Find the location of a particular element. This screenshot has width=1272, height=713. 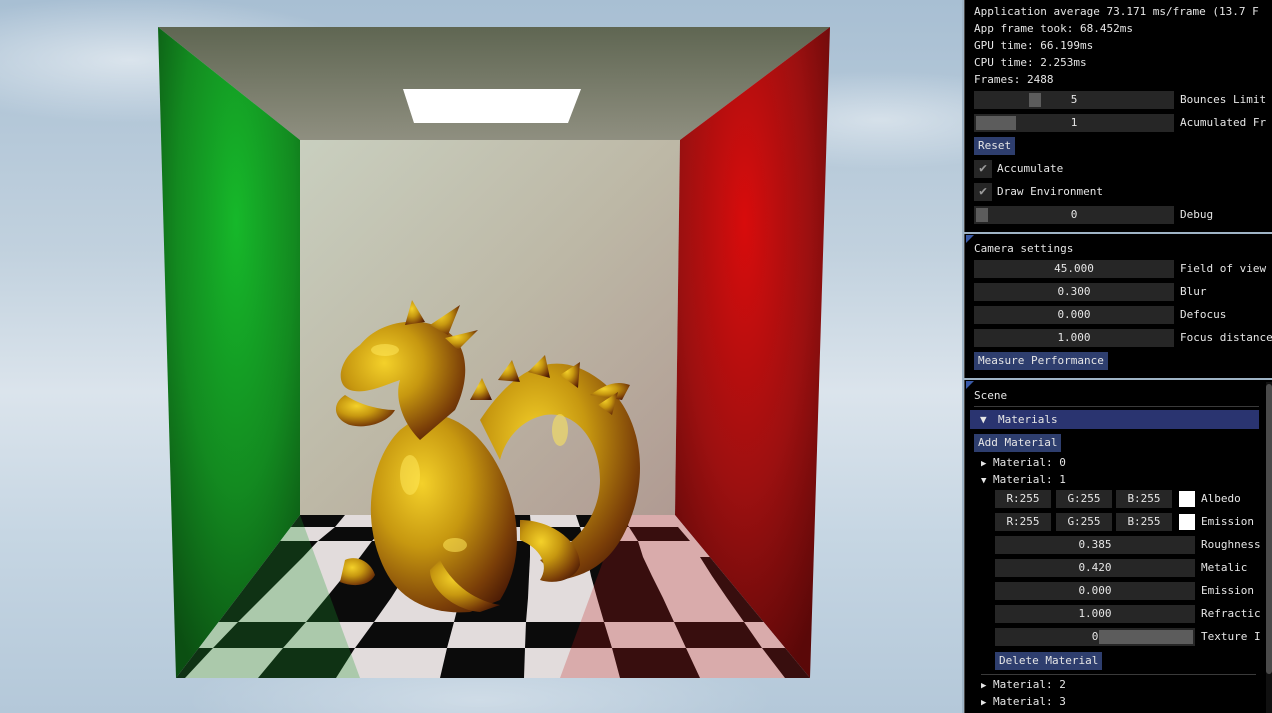

blur-value: 0.300 is located at coordinates (1074, 291).